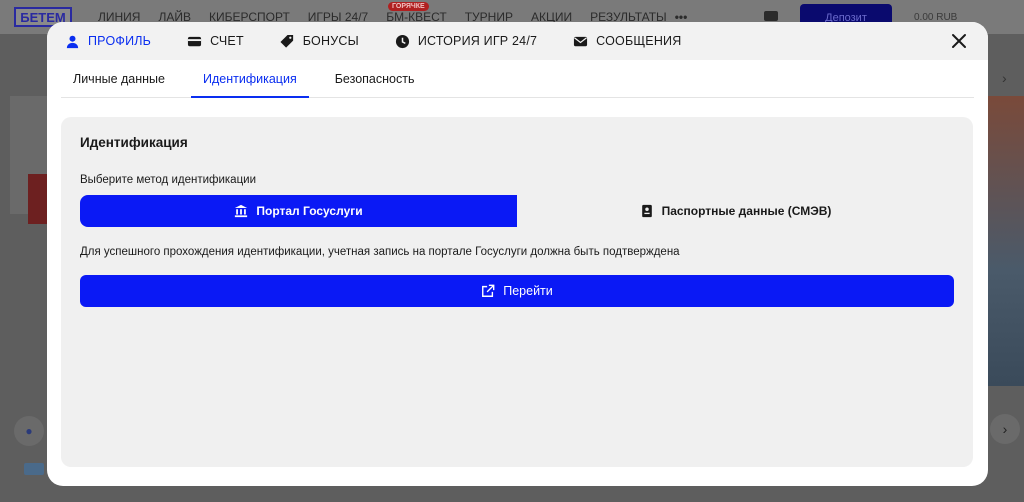 The height and width of the screenshot is (502, 1024). What do you see at coordinates (1005, 429) in the screenshot?
I see `carousel-next-icon: ›` at bounding box center [1005, 429].